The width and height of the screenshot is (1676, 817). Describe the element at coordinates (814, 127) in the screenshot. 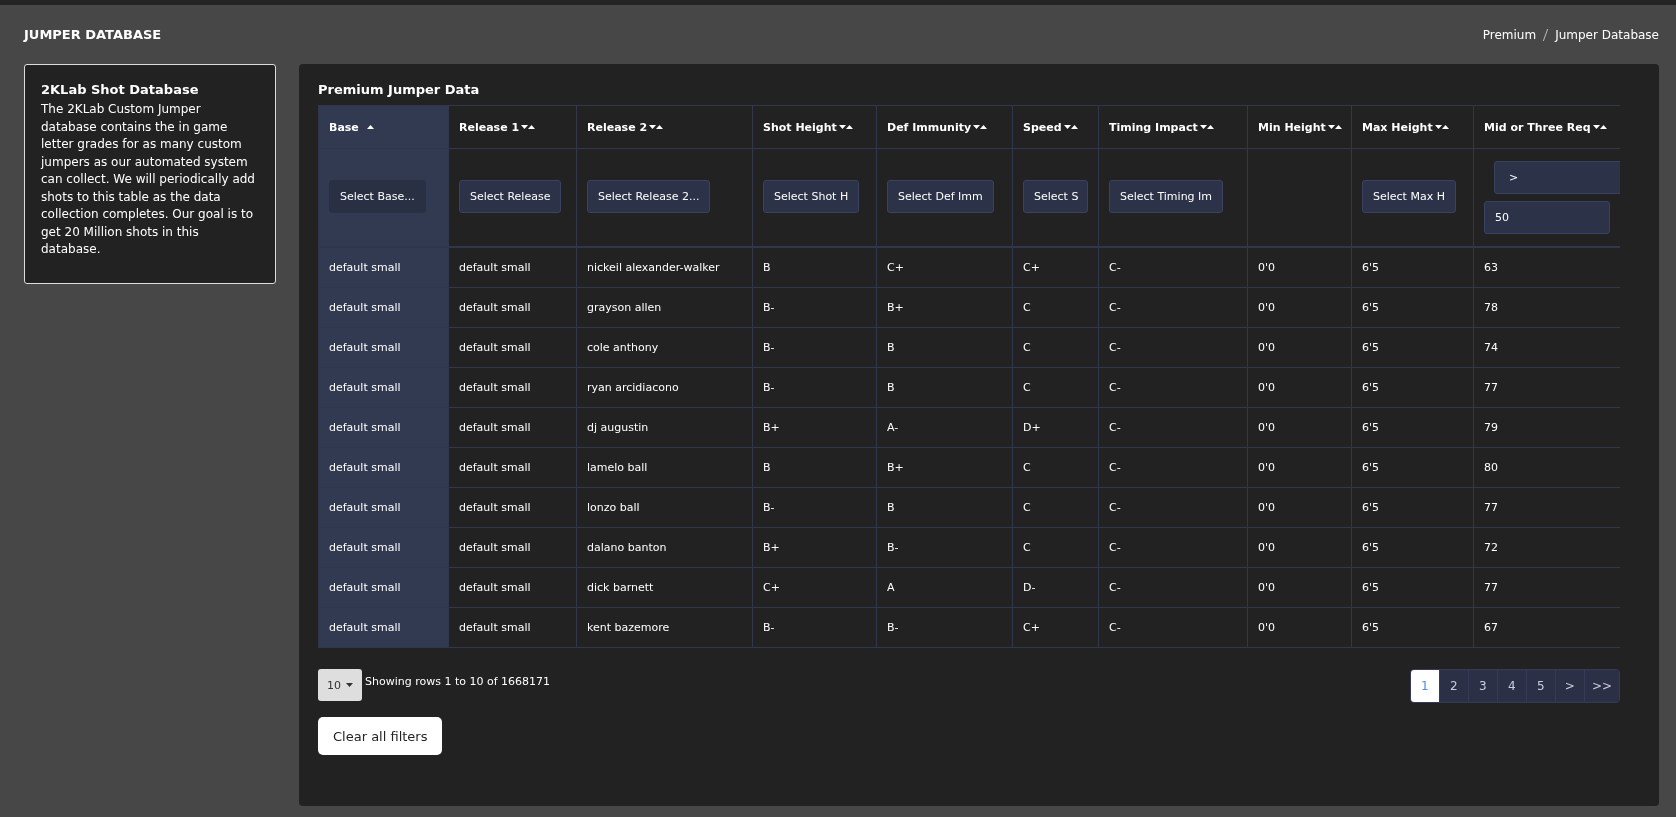

I see `column-header: Shot Height` at that location.